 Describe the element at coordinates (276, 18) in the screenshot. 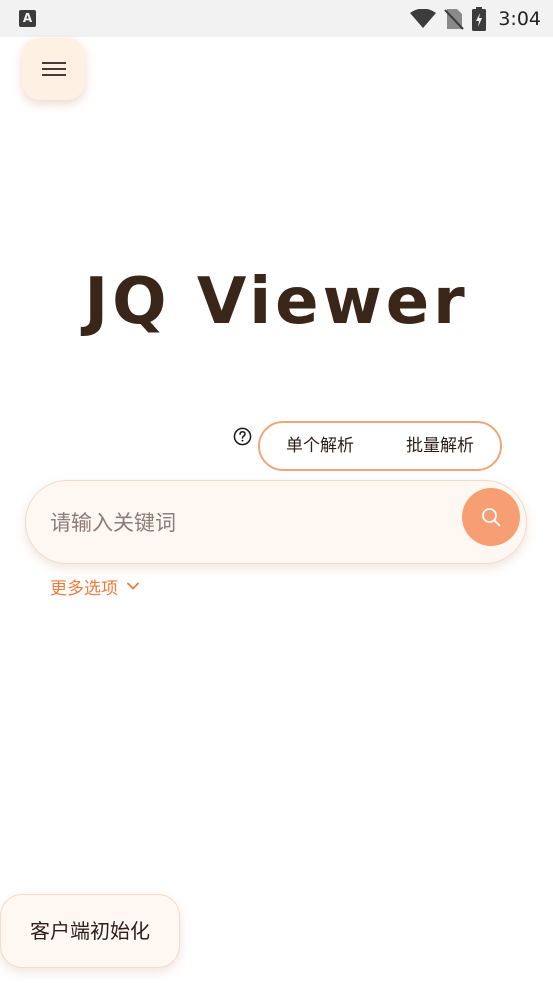

I see `status-bar: A 3:04` at that location.